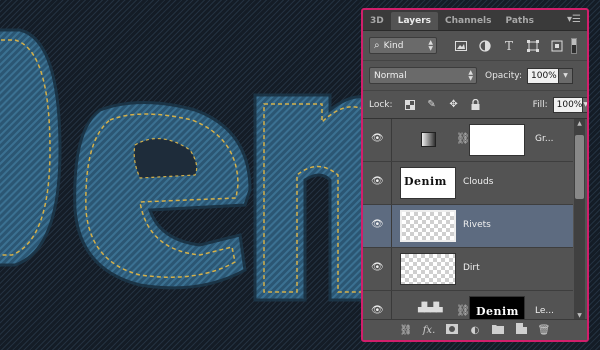 This screenshot has width=600, height=350. I want to click on levels-adjustment-icon: ▟▙▟▙, so click(430, 308).